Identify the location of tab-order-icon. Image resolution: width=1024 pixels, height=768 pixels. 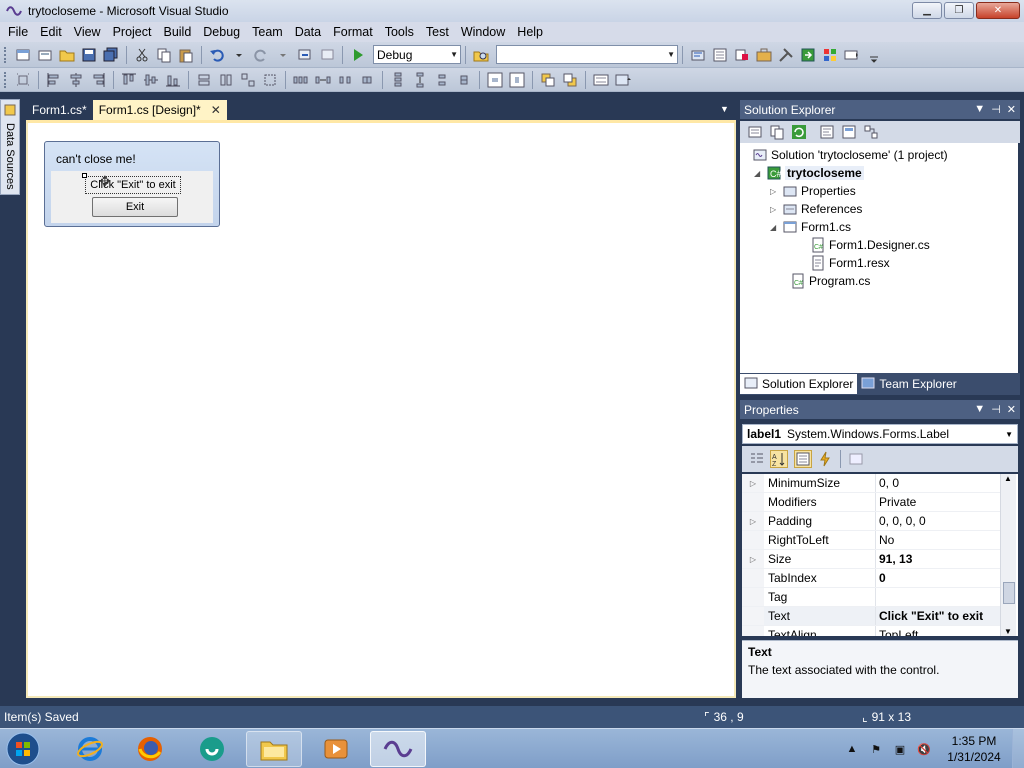
(601, 80).